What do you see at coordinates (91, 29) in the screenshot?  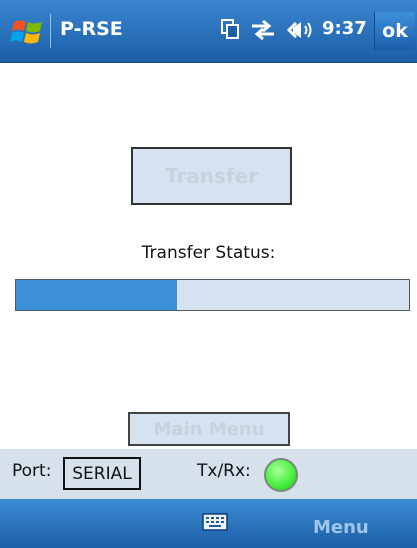 I see `app-title: P-RSE` at bounding box center [91, 29].